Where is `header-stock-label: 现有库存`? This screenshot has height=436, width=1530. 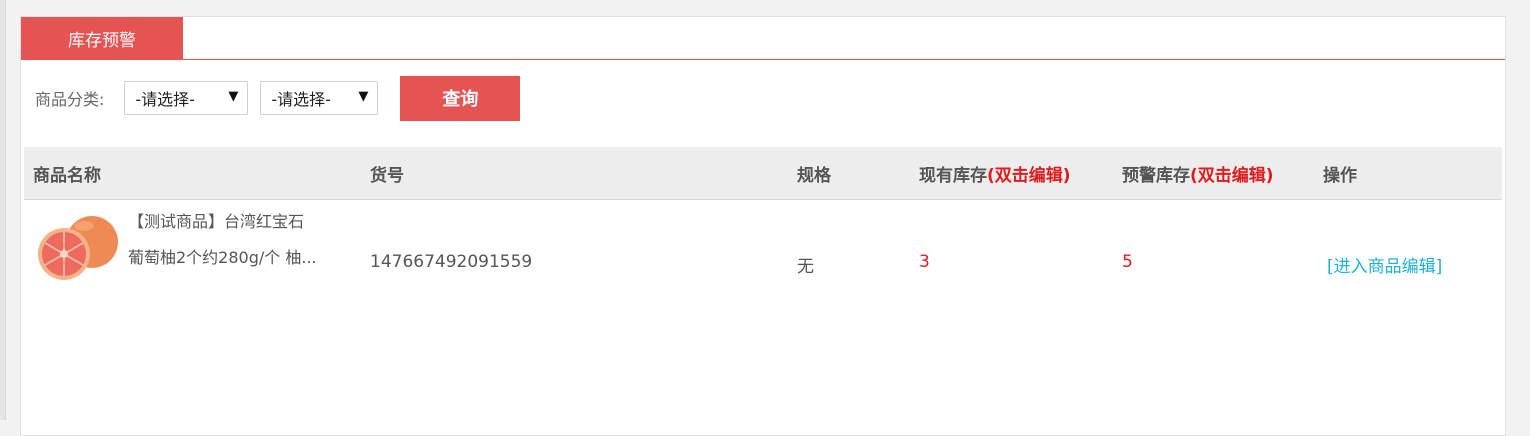 header-stock-label: 现有库存 is located at coordinates (953, 175).